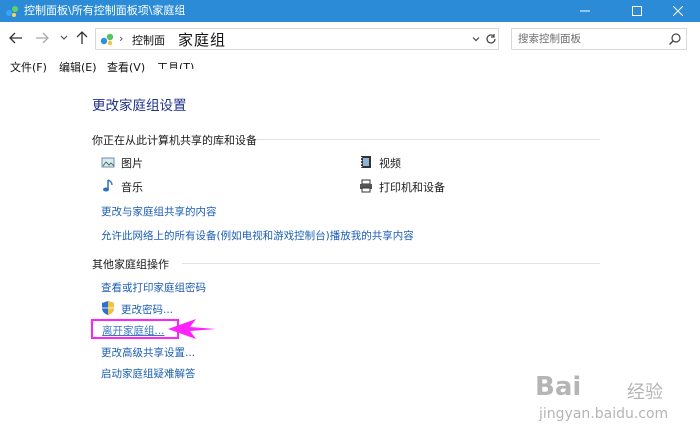 This screenshot has height=440, width=700. I want to click on forward-button, so click(42, 38).